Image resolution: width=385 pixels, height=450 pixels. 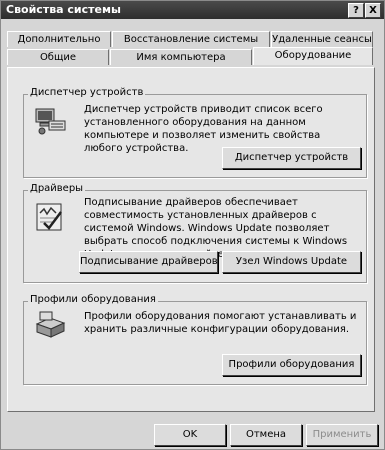 I want to click on windows-update-button: Узел Windows Update, so click(x=291, y=262).